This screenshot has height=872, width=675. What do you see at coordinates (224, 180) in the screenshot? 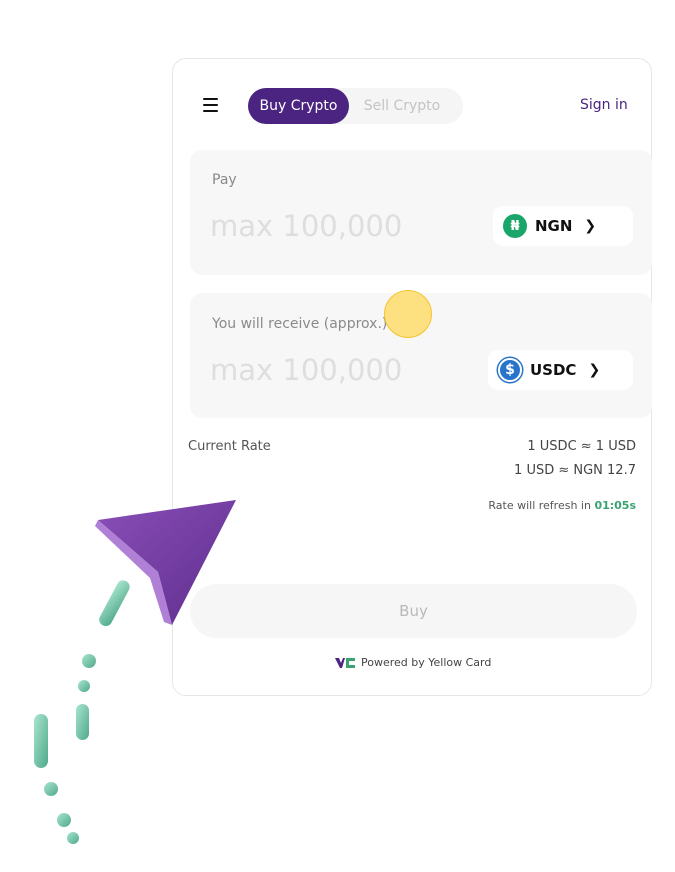
I see `pay-label: Pay` at bounding box center [224, 180].